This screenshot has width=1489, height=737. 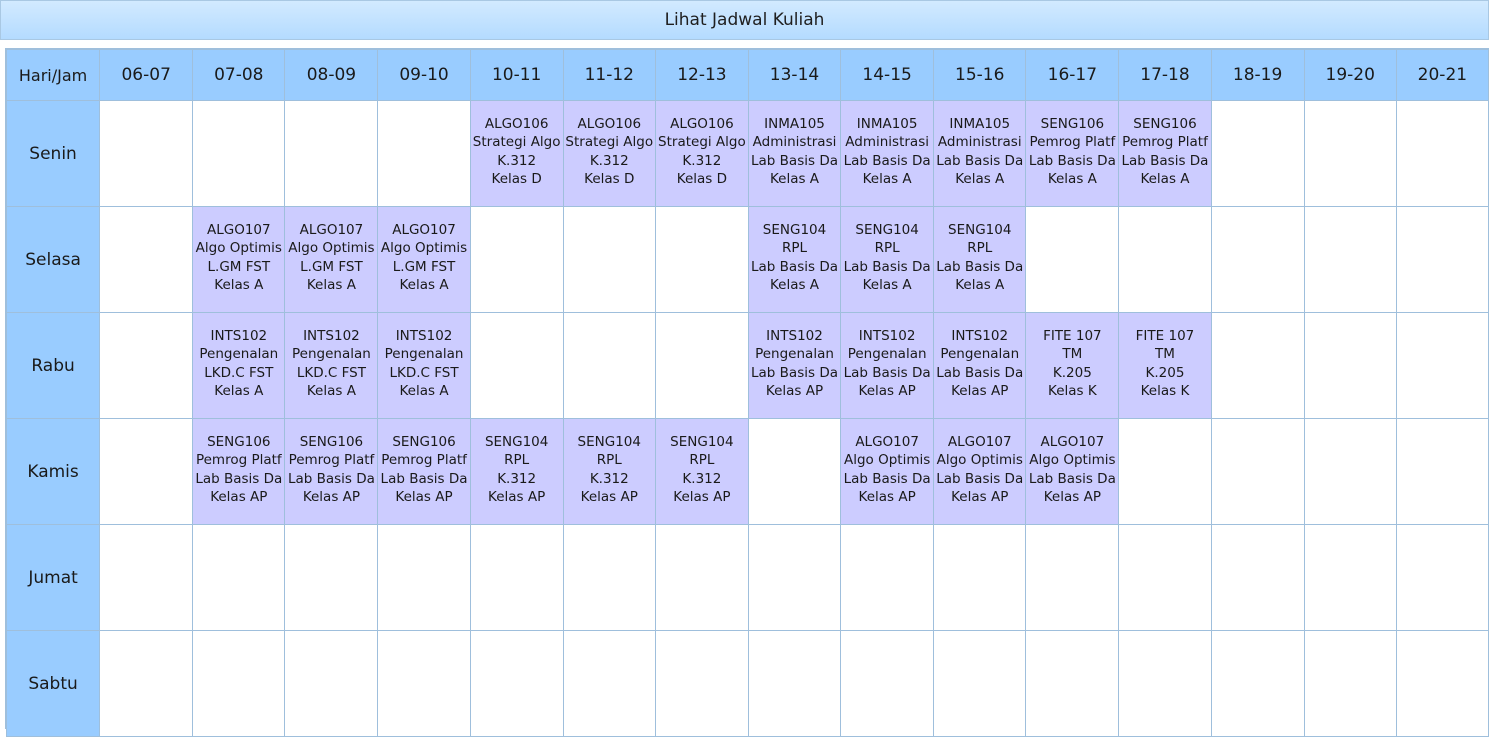 What do you see at coordinates (609, 441) in the screenshot?
I see `course-code: SENG104` at bounding box center [609, 441].